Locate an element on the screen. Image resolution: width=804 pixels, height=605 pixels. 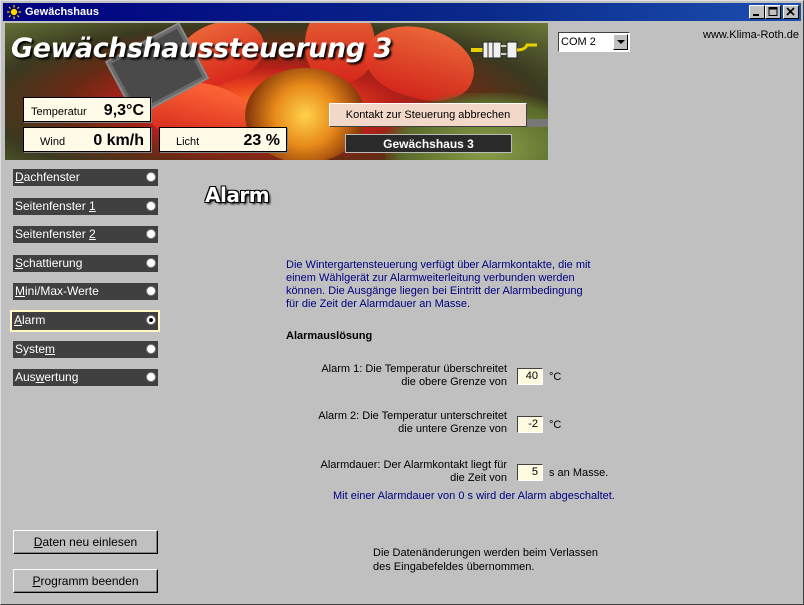
temperature-value: 9,3°C is located at coordinates (123, 110).